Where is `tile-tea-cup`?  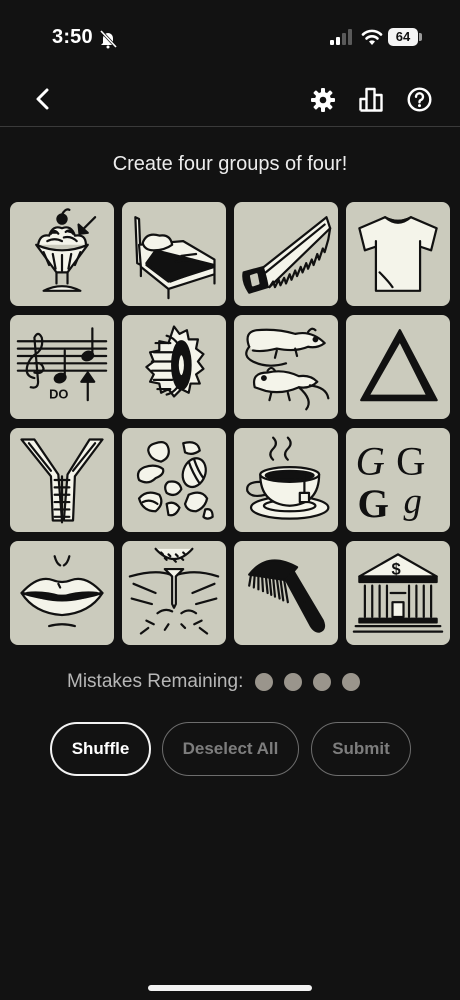
tile-tea-cup is located at coordinates (286, 480).